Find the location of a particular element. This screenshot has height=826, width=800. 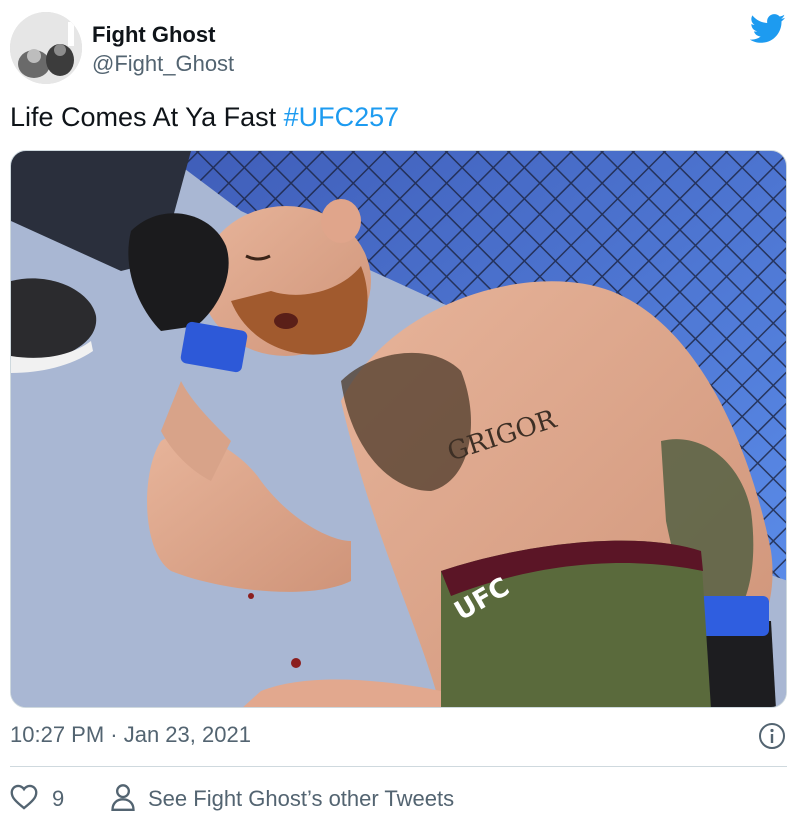

tweet-timestamp: 10:27 PM · Jan 23, 2021 is located at coordinates (130, 735).